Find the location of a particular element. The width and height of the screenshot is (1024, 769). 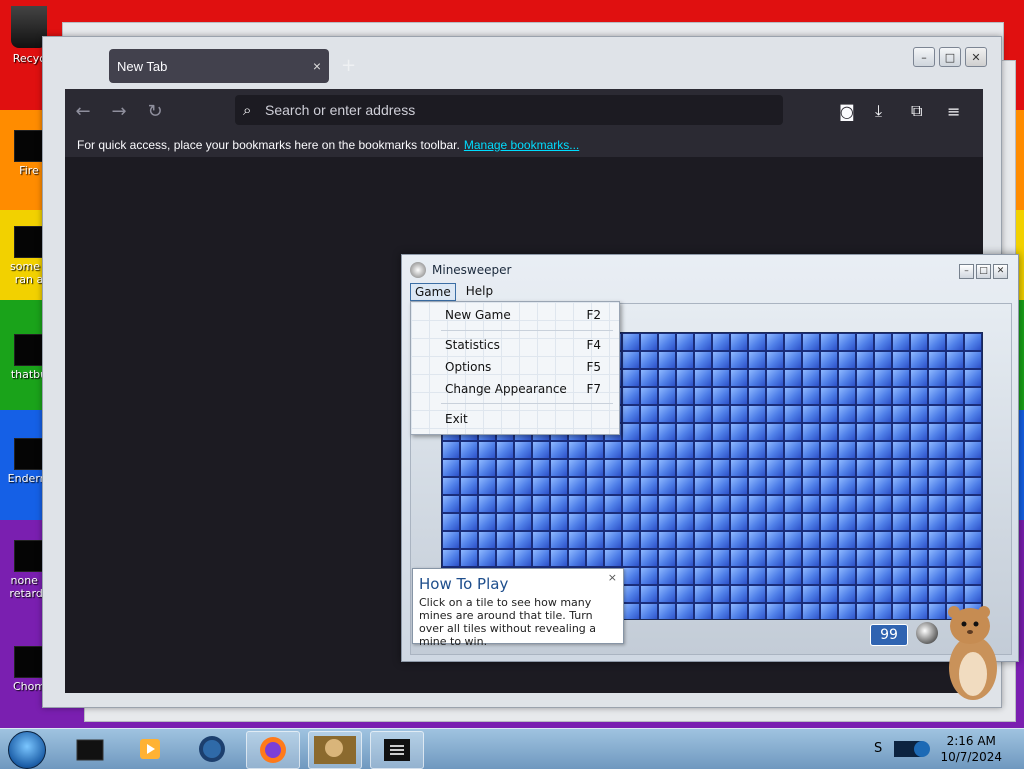

menu-item-new-game: New Game F2 is located at coordinates (523, 315).